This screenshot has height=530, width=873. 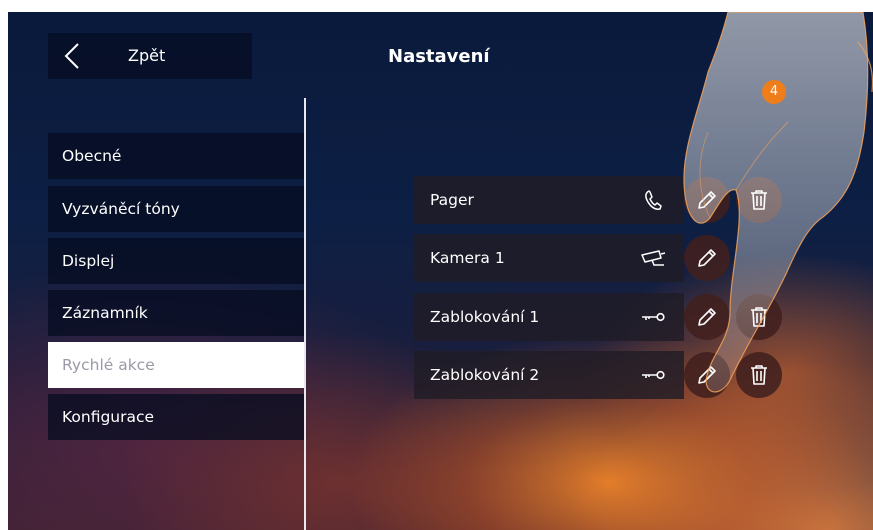 I want to click on quick-action-camera-1: Kamera 1, so click(x=549, y=258).